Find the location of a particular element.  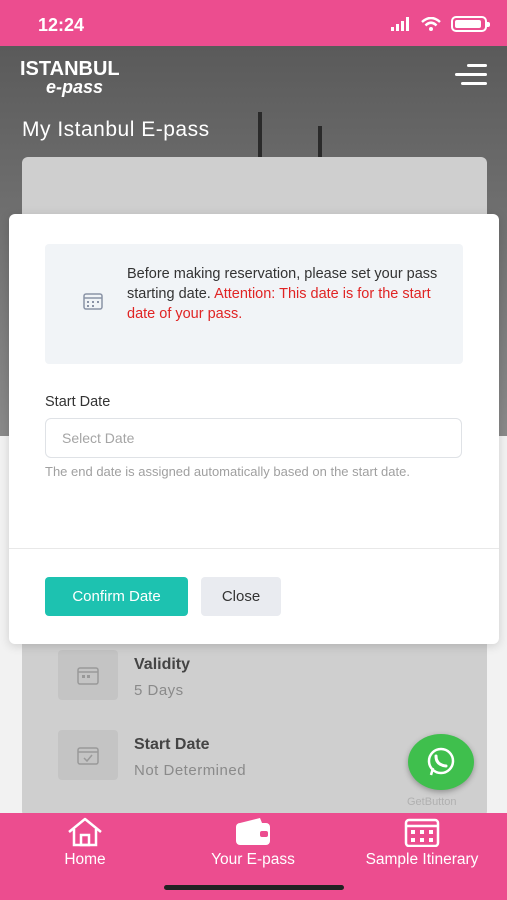

whatsapp-icon is located at coordinates (441, 761).